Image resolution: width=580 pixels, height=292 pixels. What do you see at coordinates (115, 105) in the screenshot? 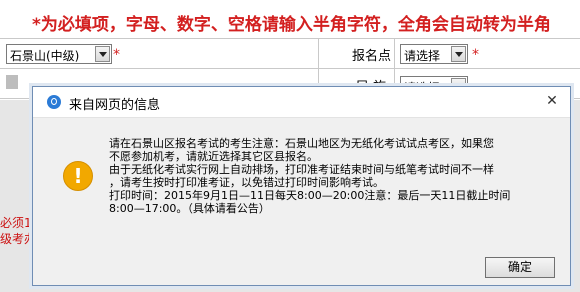
I see `dialog-title: 来自网页的信息` at bounding box center [115, 105].